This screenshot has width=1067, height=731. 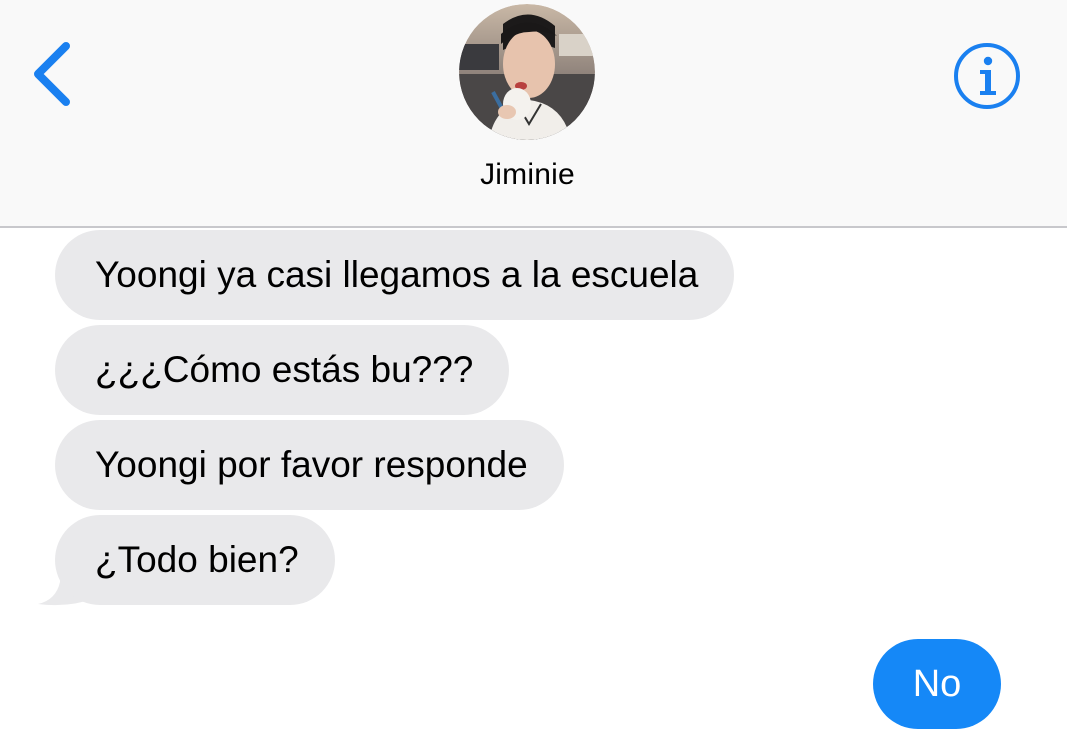 I want to click on avatar-photo, so click(x=527, y=72).